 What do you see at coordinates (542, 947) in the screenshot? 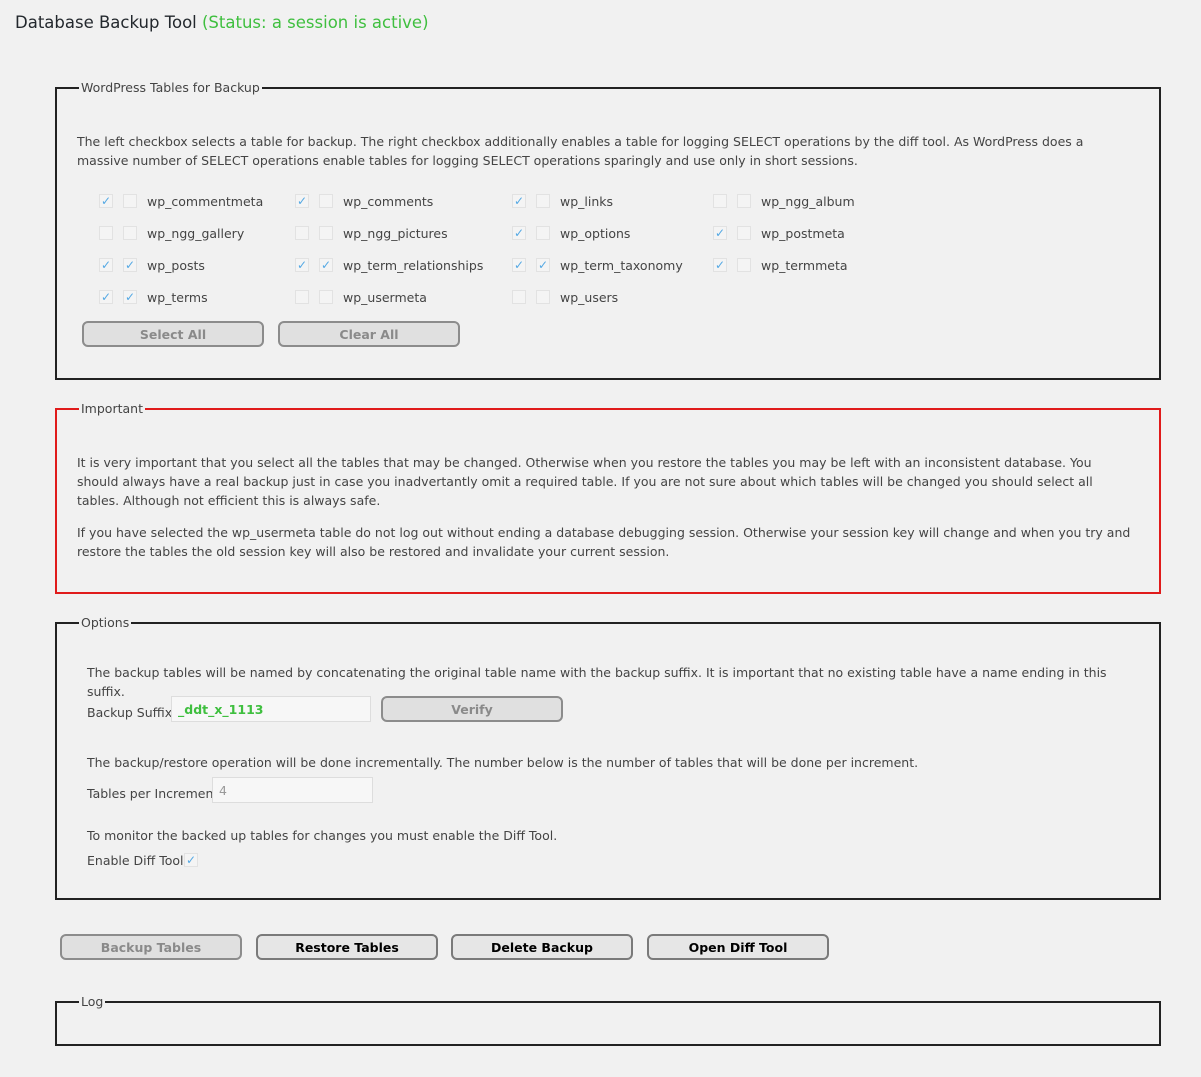
I see `delete-backup-button: Delete Backup` at bounding box center [542, 947].